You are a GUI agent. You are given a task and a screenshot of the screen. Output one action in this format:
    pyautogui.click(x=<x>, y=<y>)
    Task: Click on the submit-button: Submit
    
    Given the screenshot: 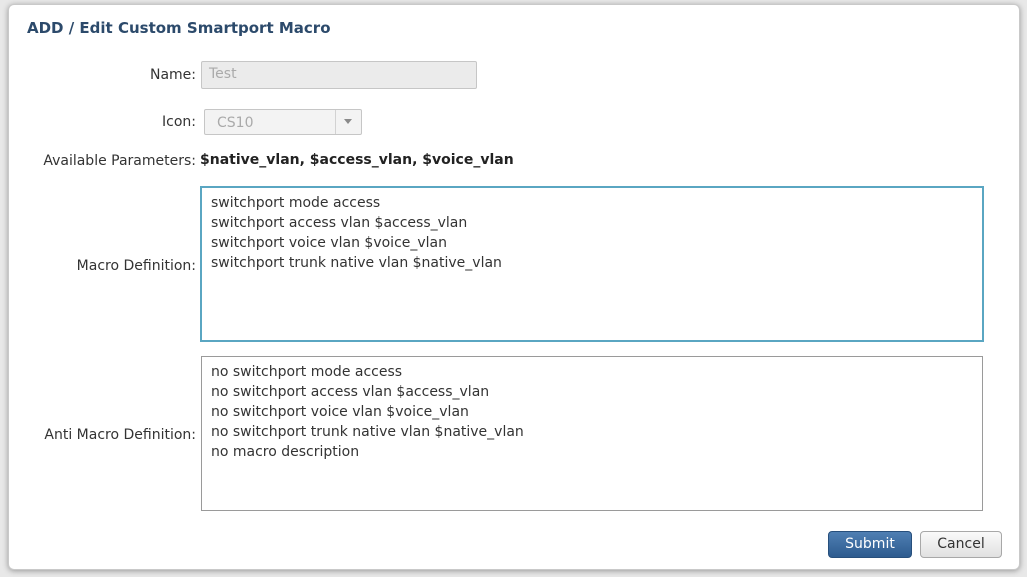 What is the action you would take?
    pyautogui.click(x=870, y=544)
    